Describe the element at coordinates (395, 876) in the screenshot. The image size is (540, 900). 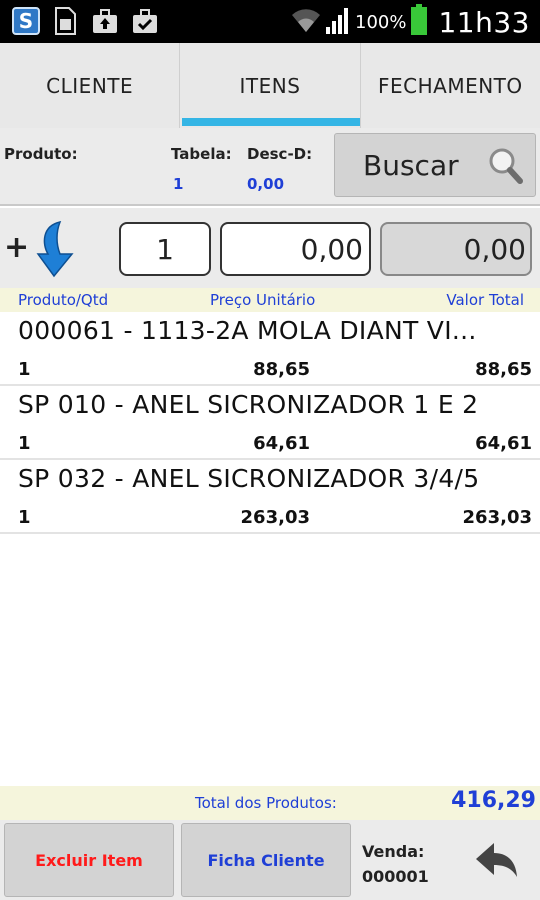
I see `venda-number: 000001` at that location.